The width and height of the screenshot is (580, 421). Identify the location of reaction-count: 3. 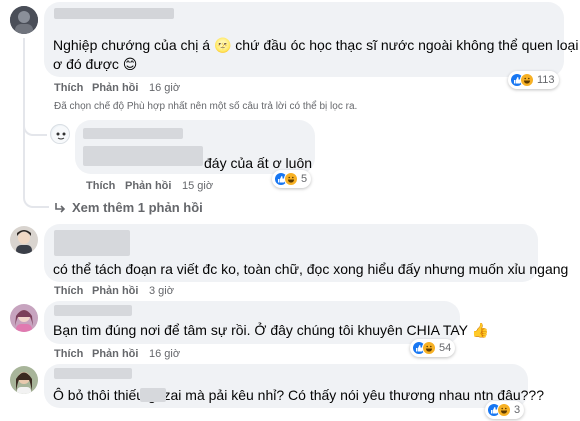
(517, 410).